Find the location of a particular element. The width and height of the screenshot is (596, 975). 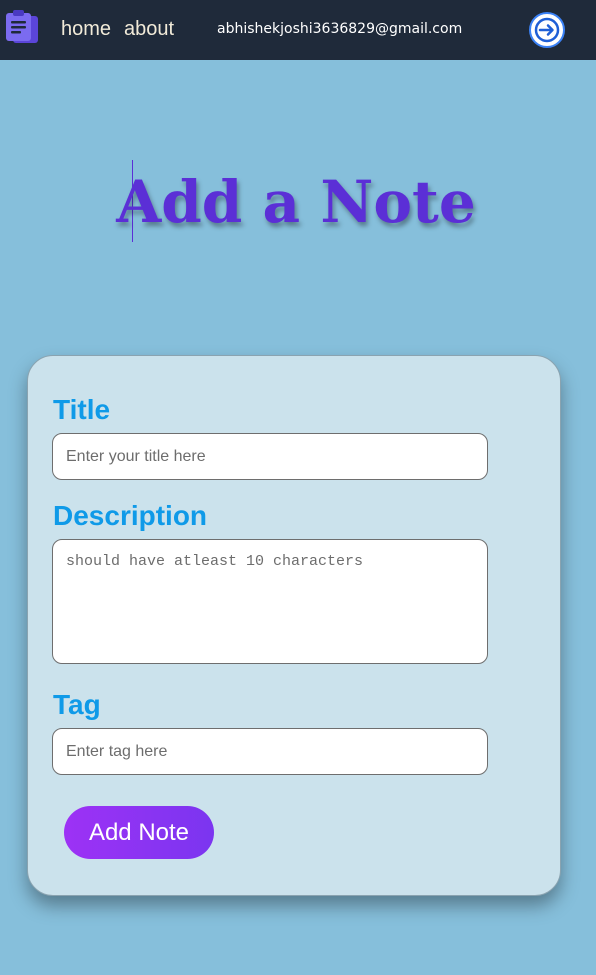

tag-label: Tag is located at coordinates (77, 704).